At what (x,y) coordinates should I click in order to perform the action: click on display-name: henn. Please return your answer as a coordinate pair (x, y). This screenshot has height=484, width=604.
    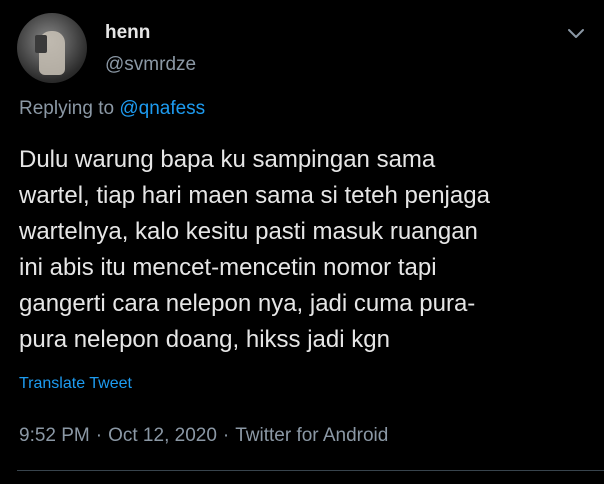
    Looking at the image, I should click on (127, 33).